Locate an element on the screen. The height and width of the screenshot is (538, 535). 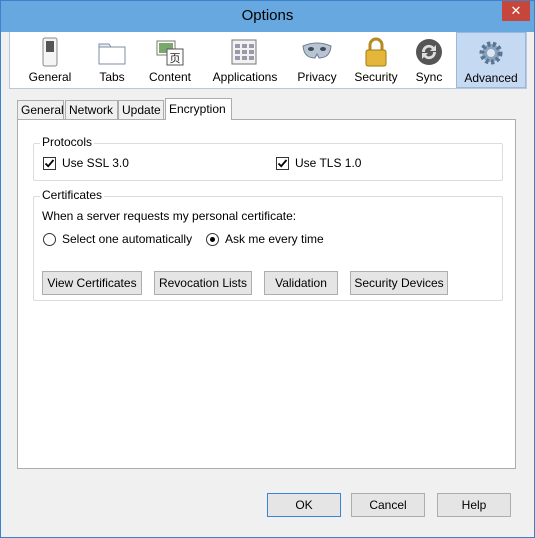
toolbar-advanced: Advanced is located at coordinates (491, 60).